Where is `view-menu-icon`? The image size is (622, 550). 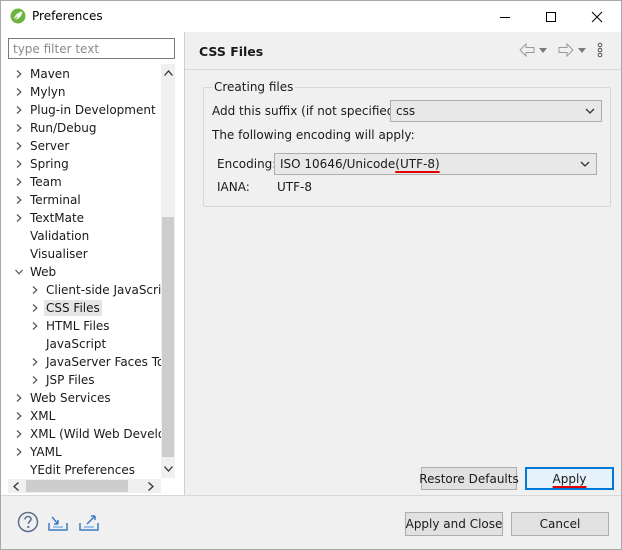
view-menu-icon is located at coordinates (600, 50).